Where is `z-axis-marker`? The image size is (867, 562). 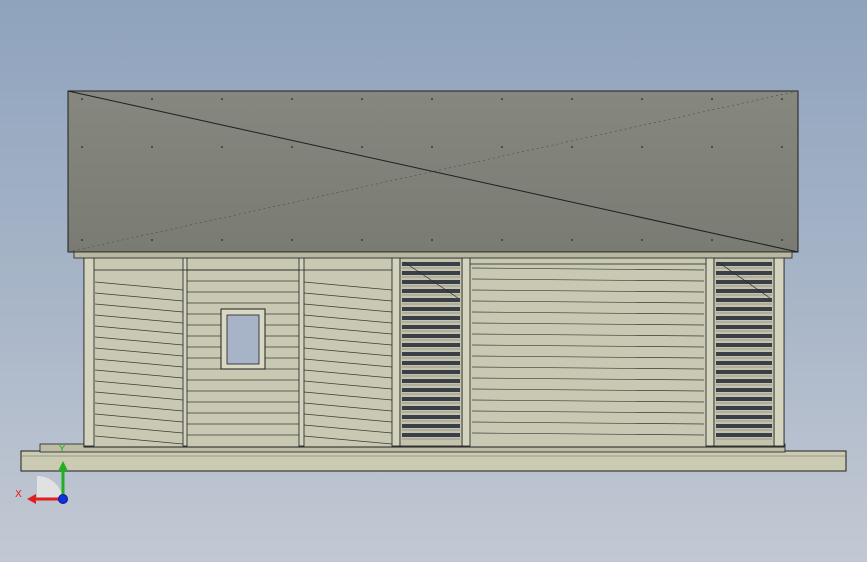
z-axis-marker is located at coordinates (63, 499).